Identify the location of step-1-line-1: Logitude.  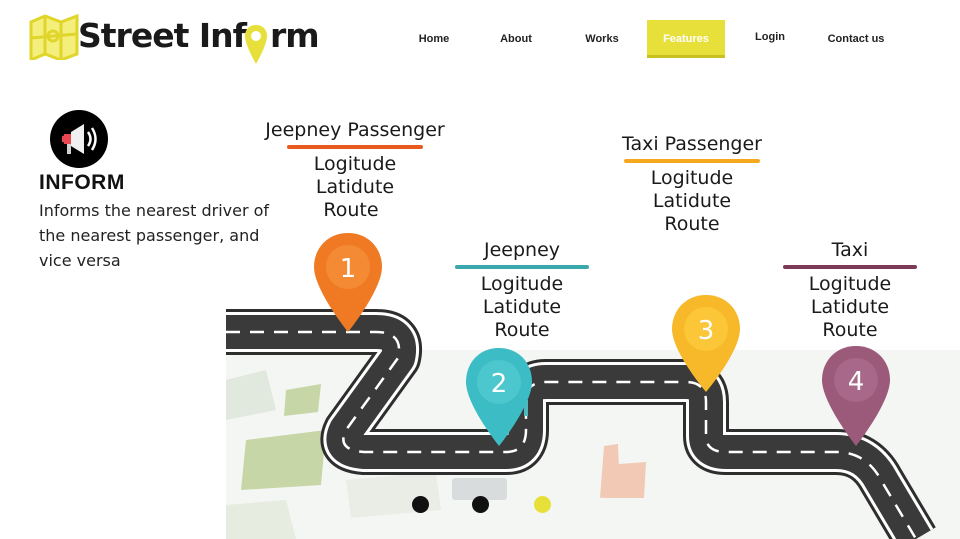
(355, 164).